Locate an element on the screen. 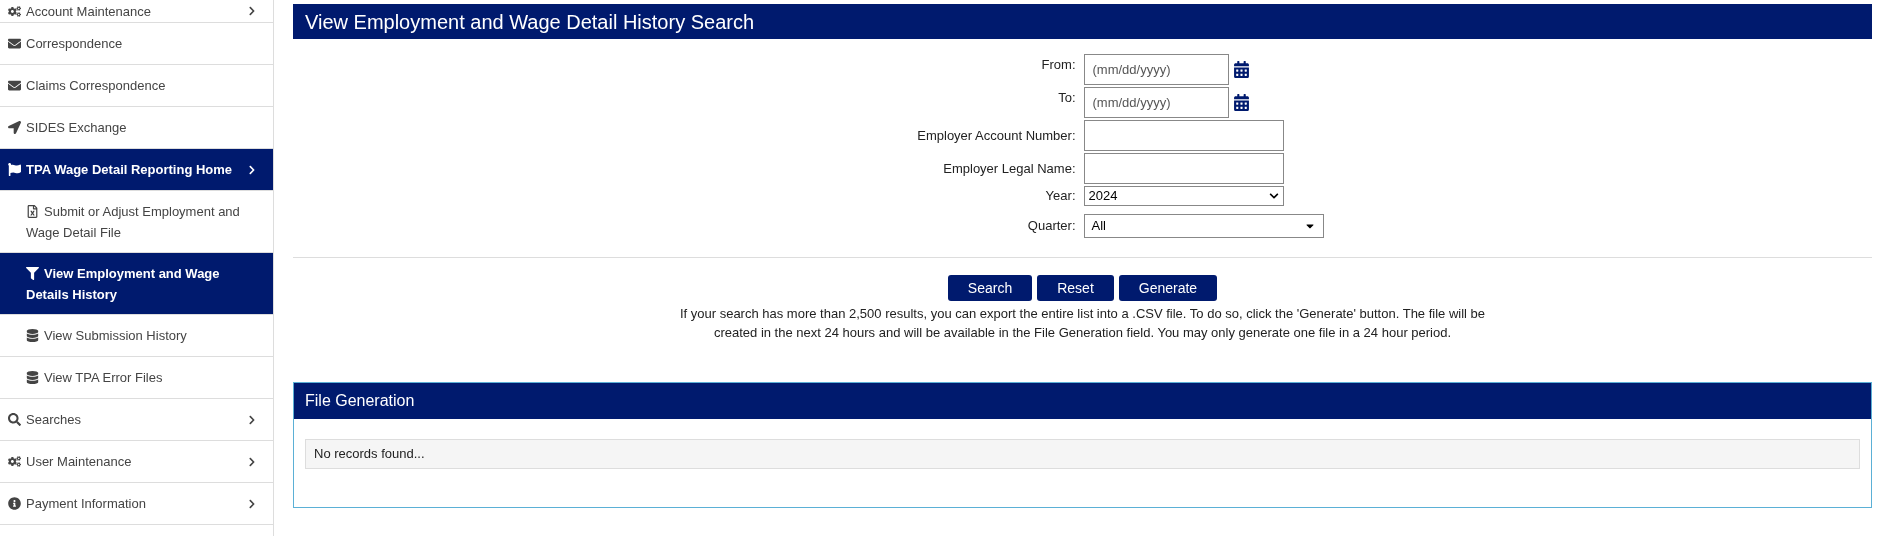  panel-header: View Employment and Wage Detail History Search is located at coordinates (1082, 21).